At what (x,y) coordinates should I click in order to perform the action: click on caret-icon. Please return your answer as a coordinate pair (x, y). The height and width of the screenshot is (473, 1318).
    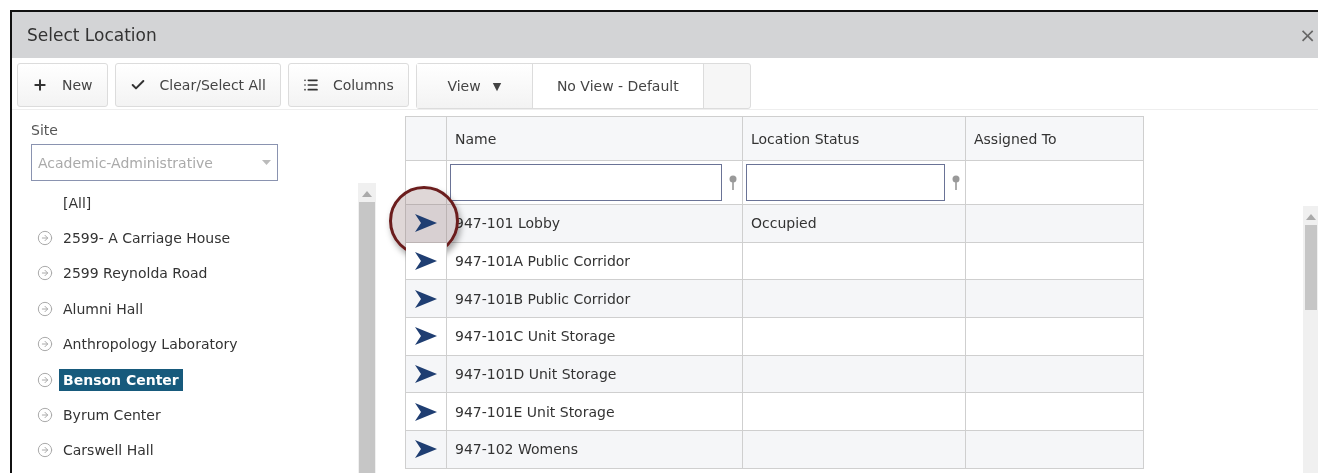
    Looking at the image, I should click on (266, 162).